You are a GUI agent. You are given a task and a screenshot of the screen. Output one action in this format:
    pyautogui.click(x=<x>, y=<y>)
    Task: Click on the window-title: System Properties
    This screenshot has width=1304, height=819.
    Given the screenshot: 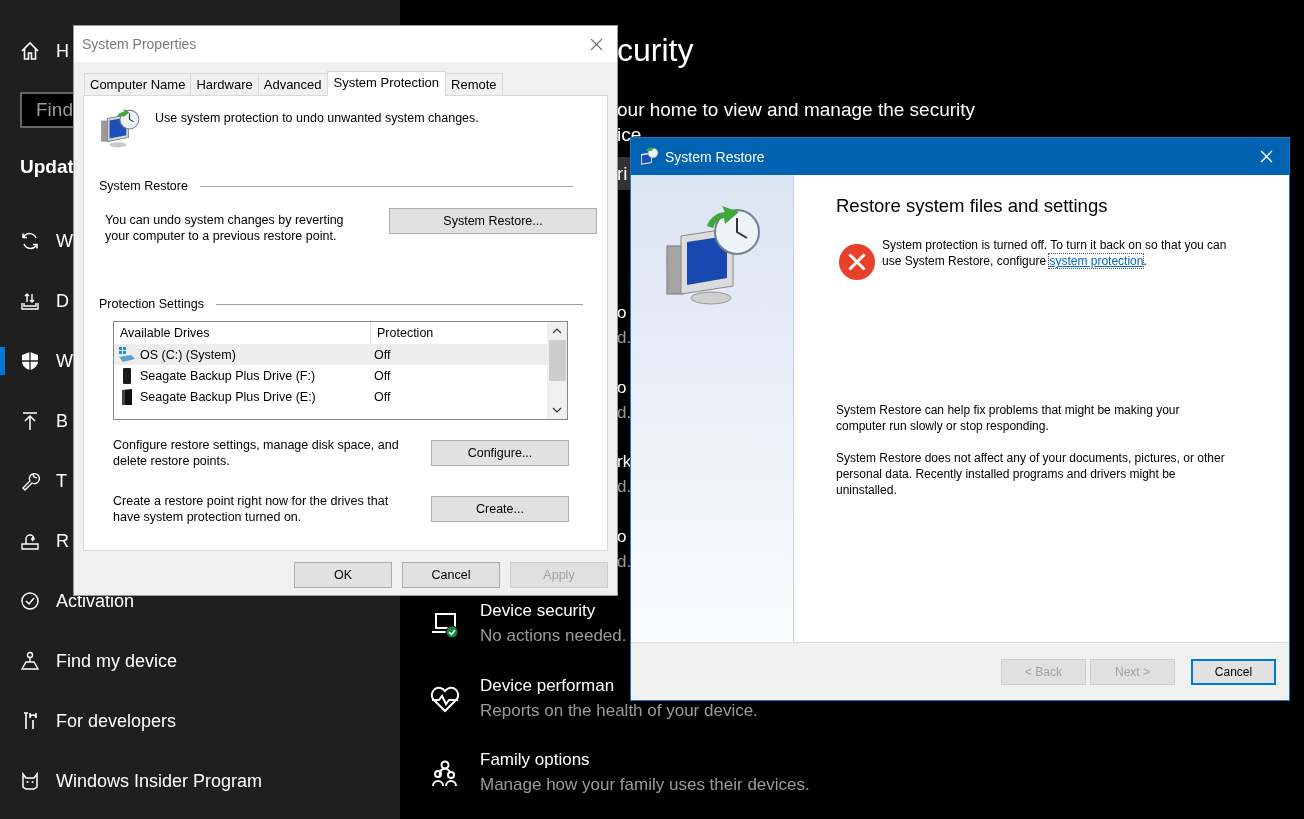 What is the action you would take?
    pyautogui.click(x=139, y=44)
    